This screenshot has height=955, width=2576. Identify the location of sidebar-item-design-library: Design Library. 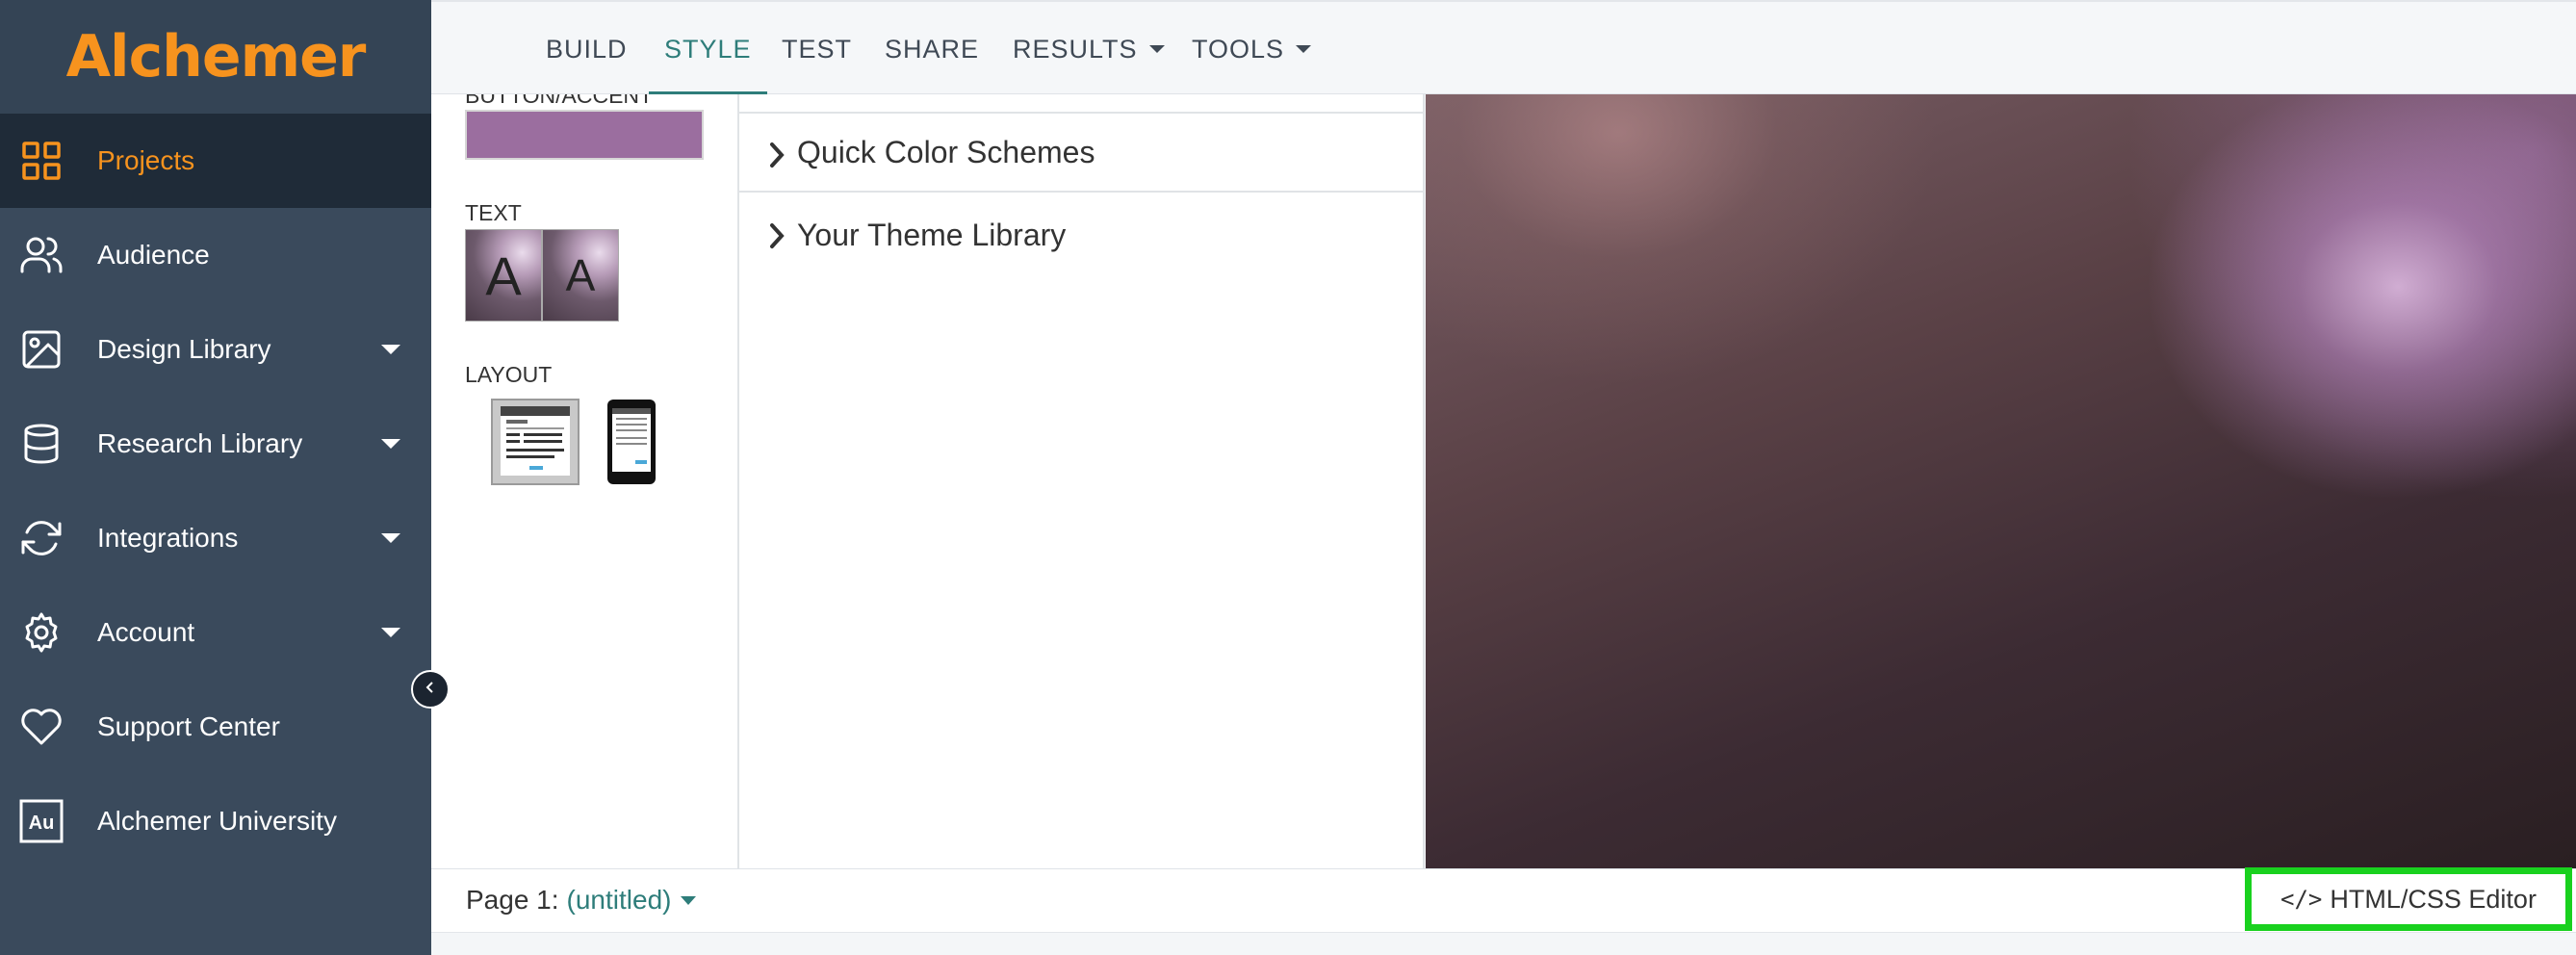
(215, 349).